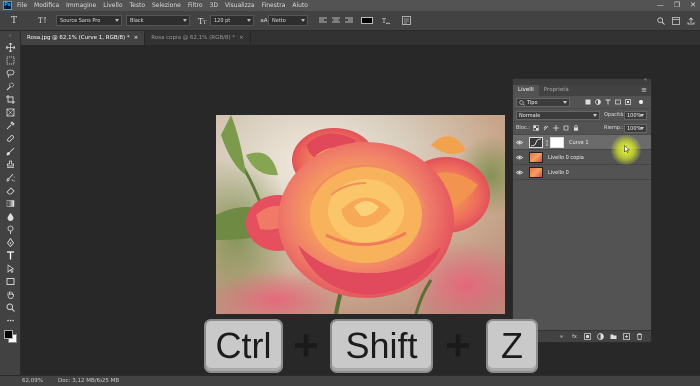 Image resolution: width=700 pixels, height=386 pixels. I want to click on share-icon, so click(691, 20).